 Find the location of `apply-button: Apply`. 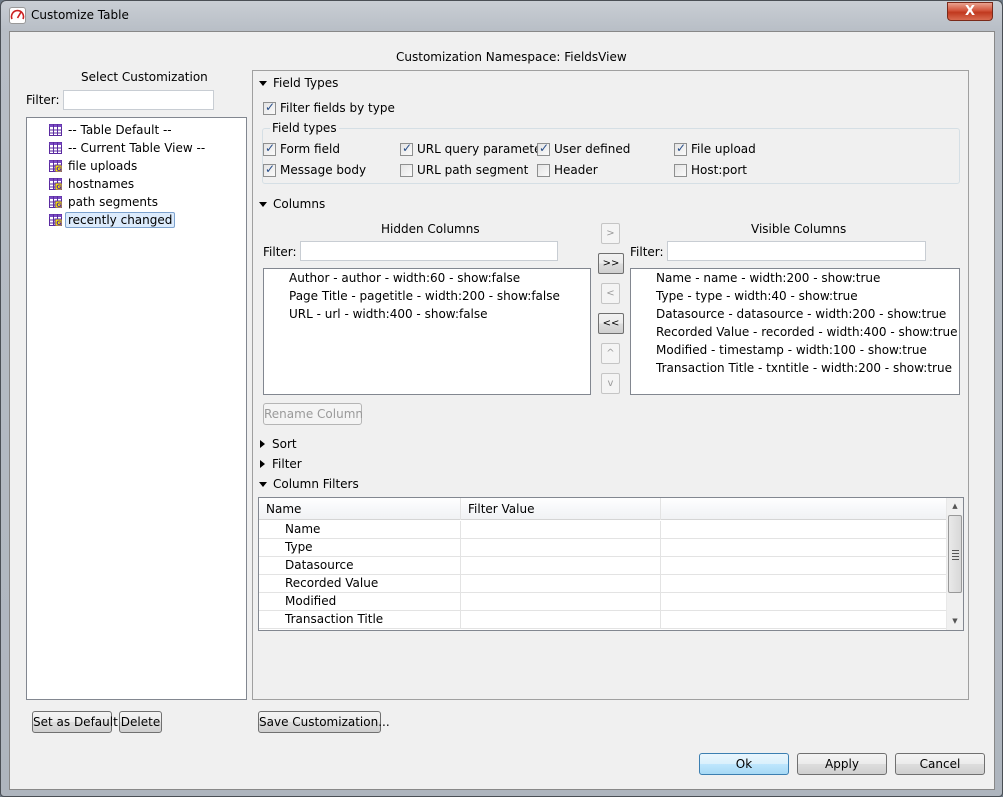

apply-button: Apply is located at coordinates (842, 764).